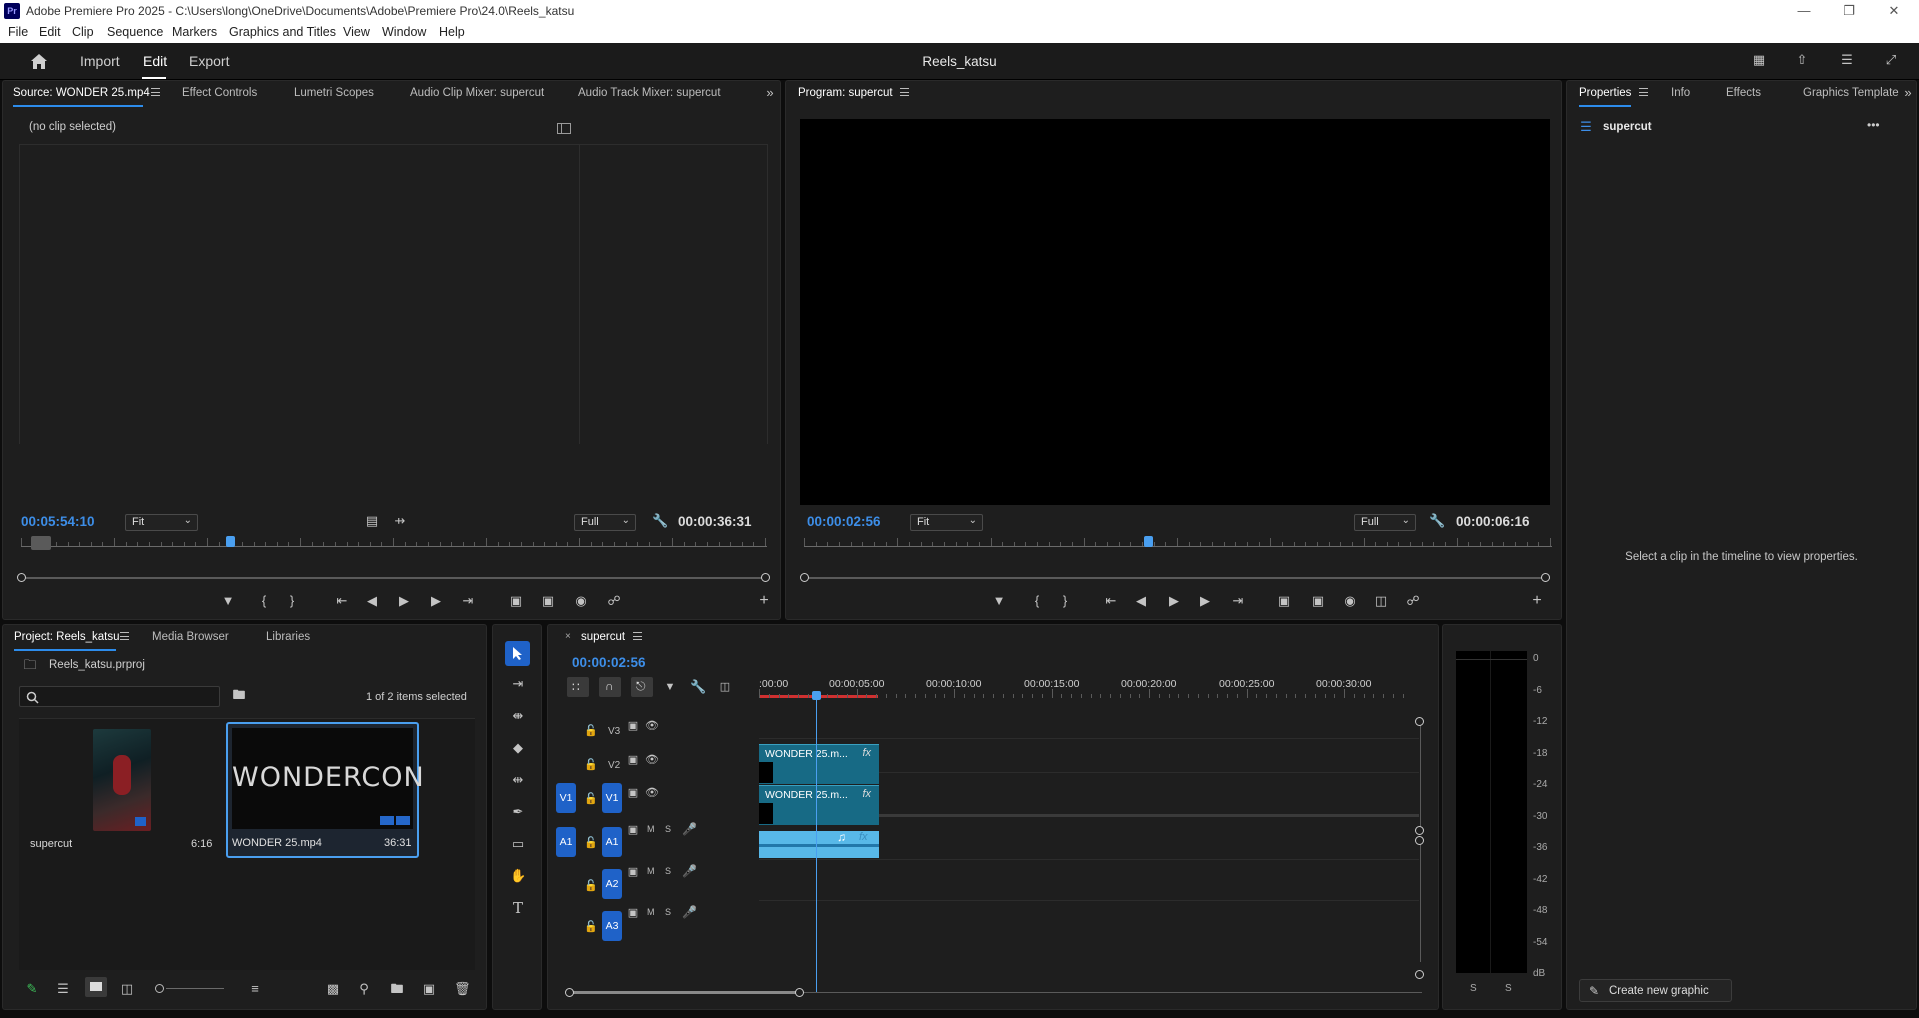 The image size is (1919, 1018). I want to click on source-patch-a1-button: A1, so click(566, 842).